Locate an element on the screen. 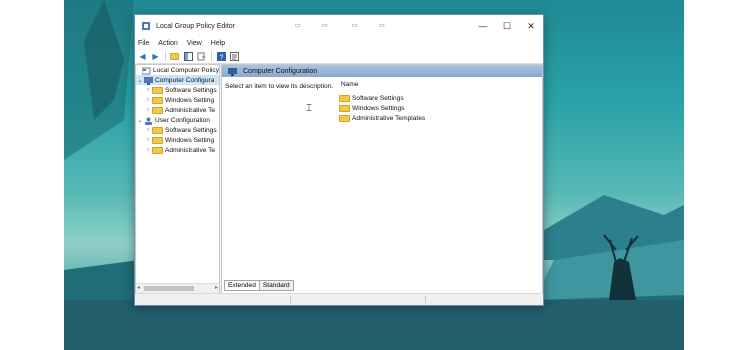 This screenshot has width=750, height=350. title-bar: Local Group Policy Editor ▭ ▭ ▭ ▭ — ☐ ✕ is located at coordinates (339, 26).